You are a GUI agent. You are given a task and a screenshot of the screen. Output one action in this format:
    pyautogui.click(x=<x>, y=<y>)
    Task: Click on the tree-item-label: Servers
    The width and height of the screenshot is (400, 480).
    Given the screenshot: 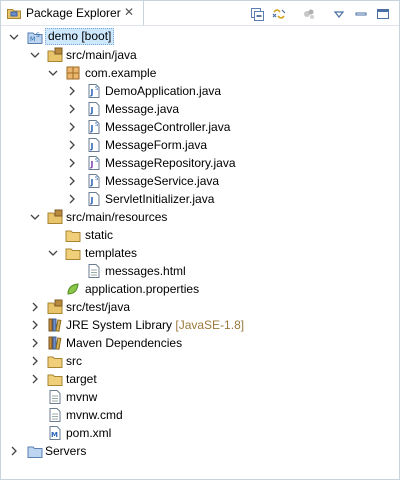 What is the action you would take?
    pyautogui.click(x=66, y=451)
    